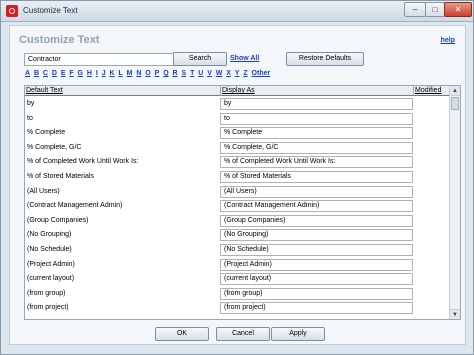 Image resolution: width=474 pixels, height=355 pixels. Describe the element at coordinates (75, 206) in the screenshot. I see `default-text-cell: (Contract Management Admin)` at that location.